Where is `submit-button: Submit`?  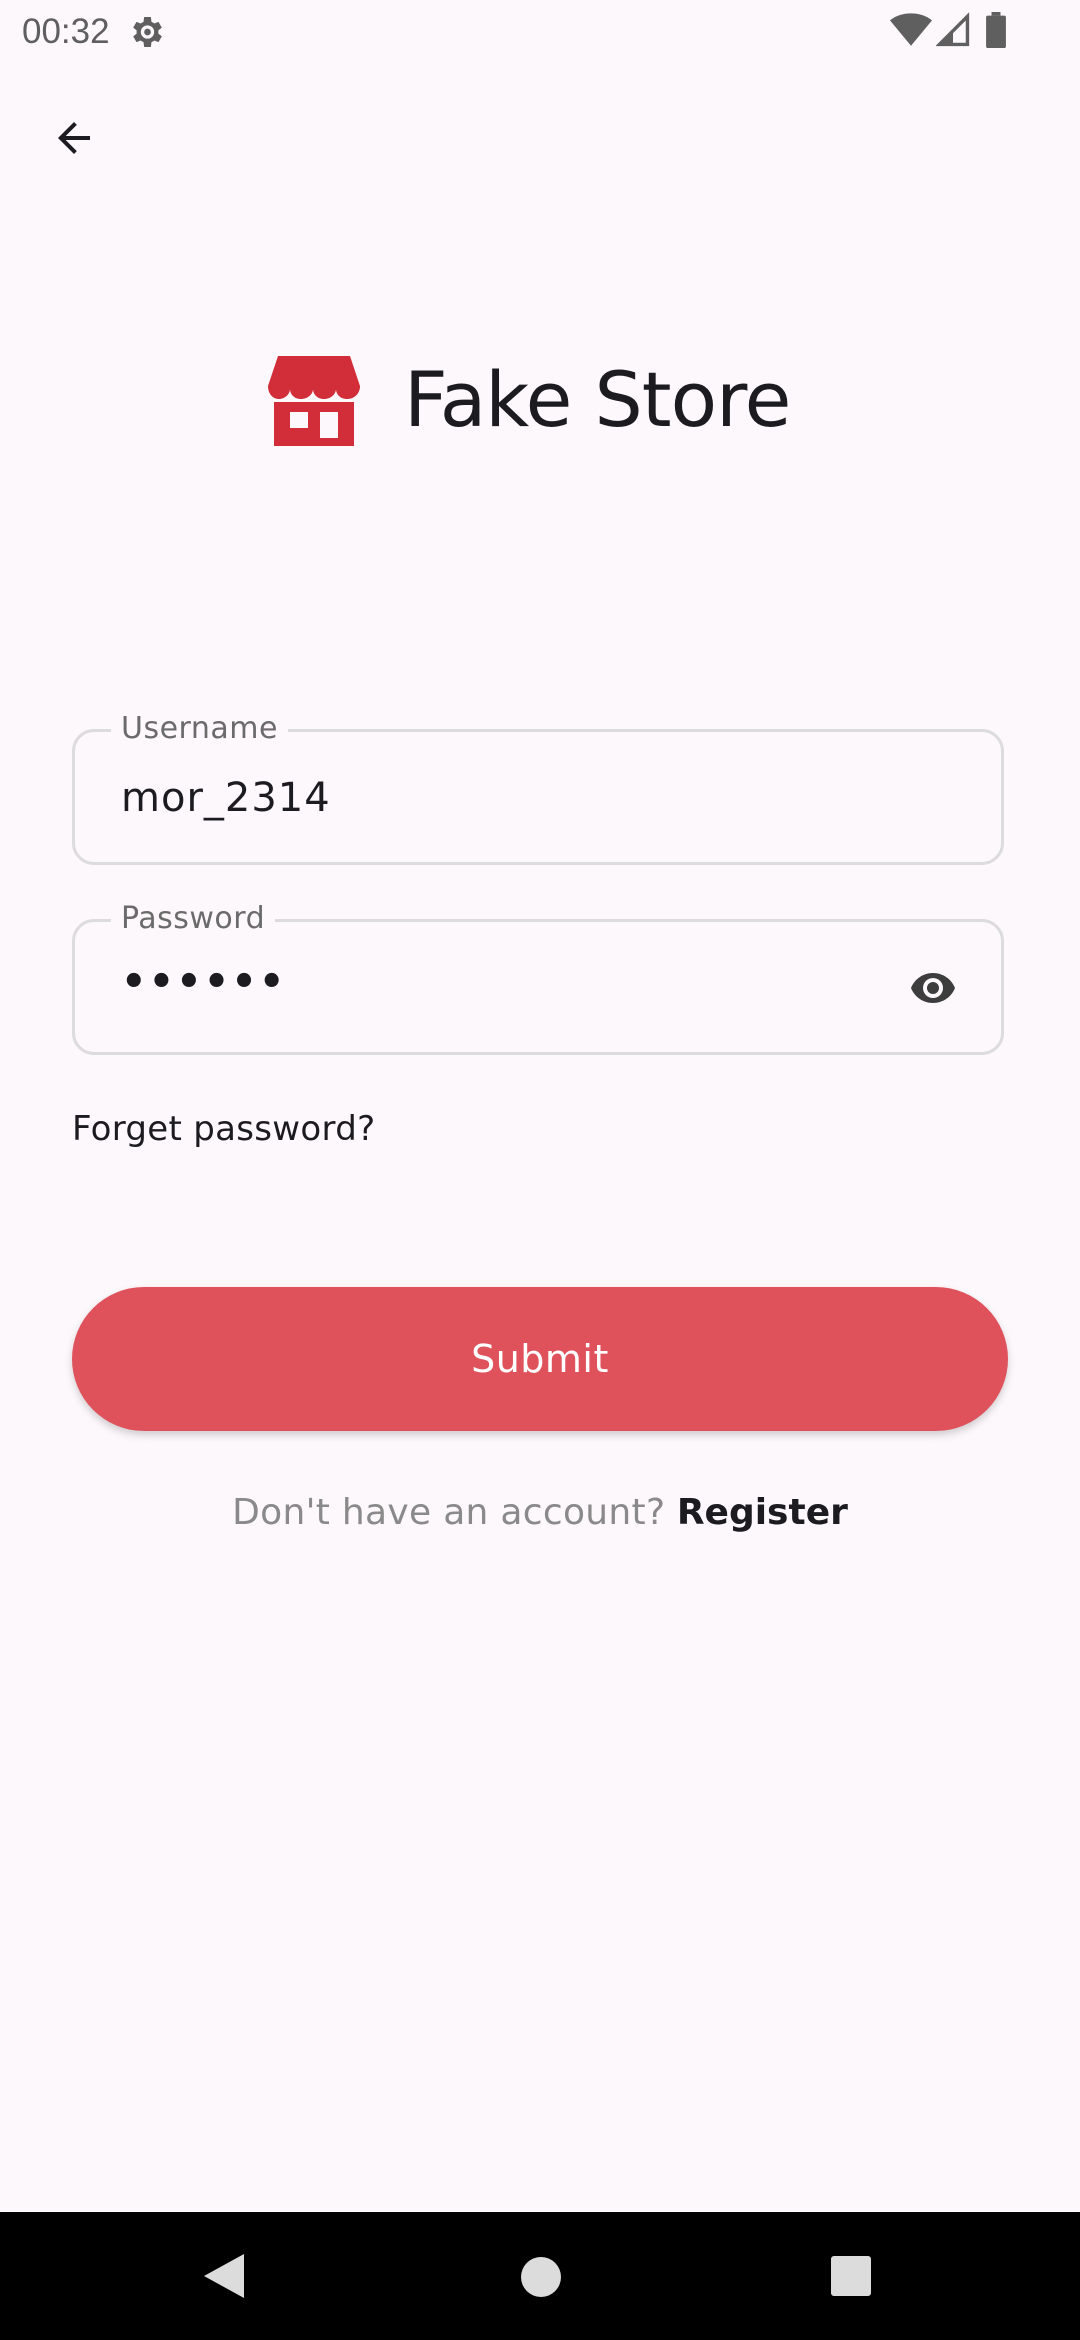
submit-button: Submit is located at coordinates (540, 1359).